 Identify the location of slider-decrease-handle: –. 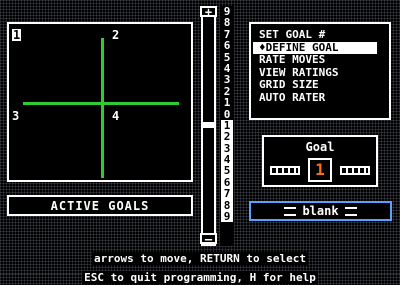
(208, 239).